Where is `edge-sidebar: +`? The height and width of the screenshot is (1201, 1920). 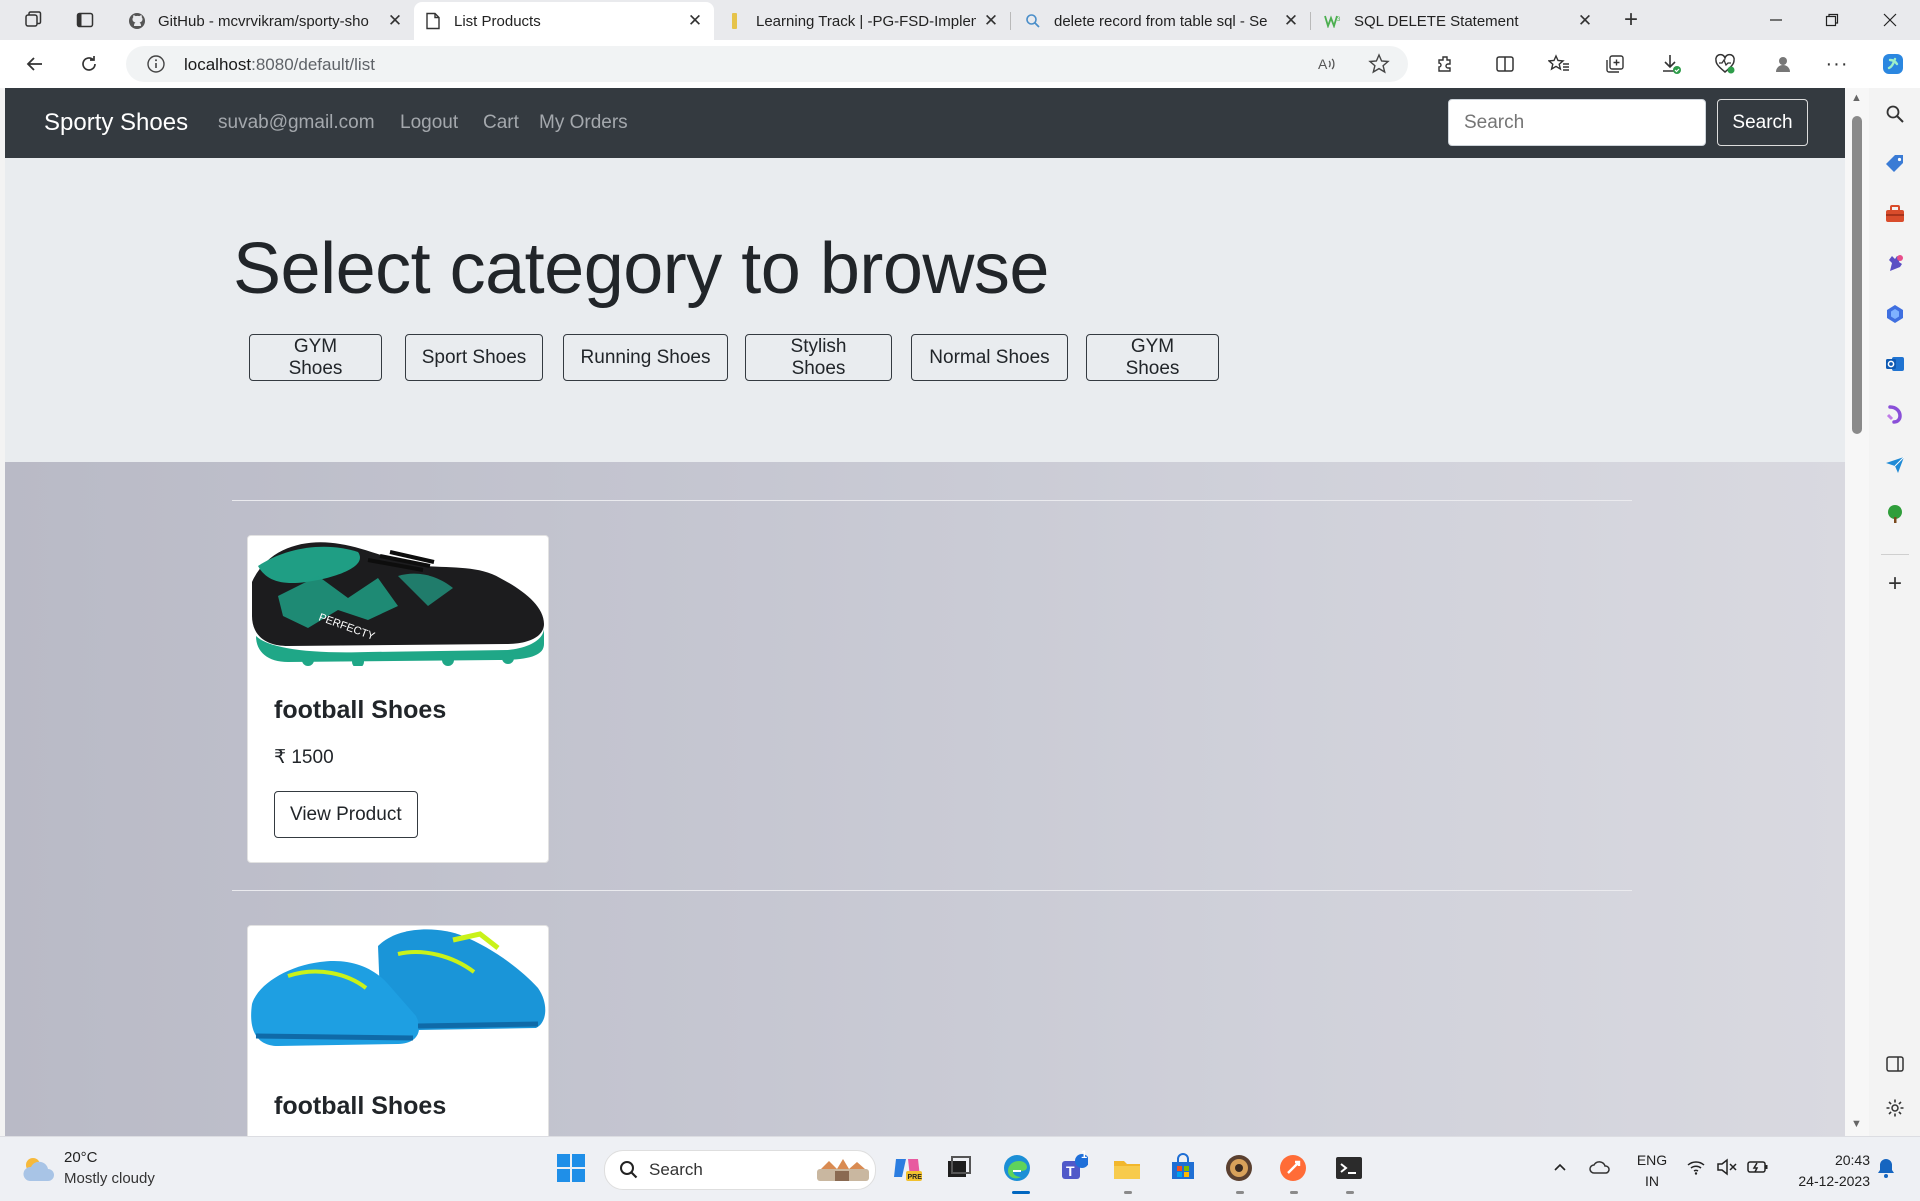 edge-sidebar: + is located at coordinates (1894, 612).